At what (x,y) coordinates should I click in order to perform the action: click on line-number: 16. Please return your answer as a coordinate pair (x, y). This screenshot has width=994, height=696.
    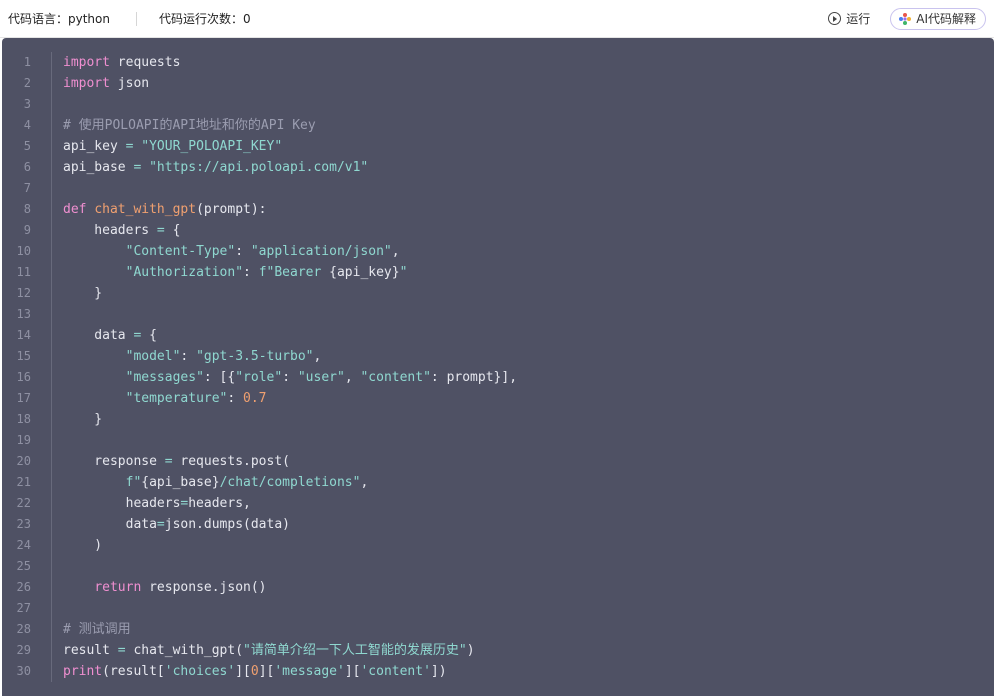
    Looking at the image, I should click on (23, 377).